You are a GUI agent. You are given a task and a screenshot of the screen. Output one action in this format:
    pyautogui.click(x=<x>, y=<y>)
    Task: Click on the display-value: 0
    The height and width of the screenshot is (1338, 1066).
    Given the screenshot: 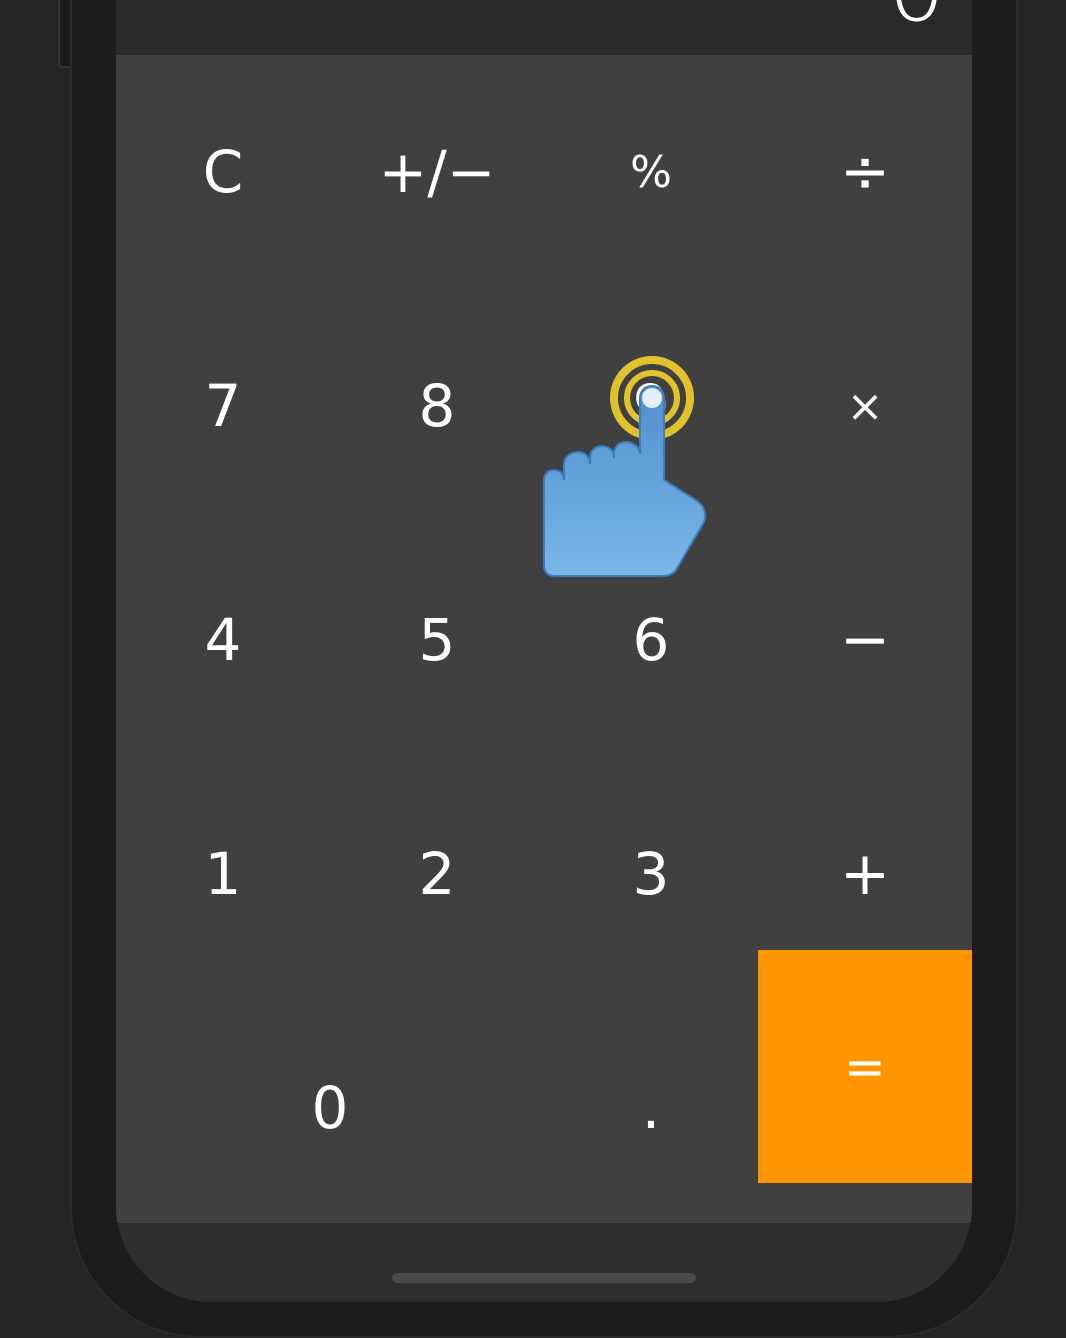 What is the action you would take?
    pyautogui.click(x=916, y=17)
    